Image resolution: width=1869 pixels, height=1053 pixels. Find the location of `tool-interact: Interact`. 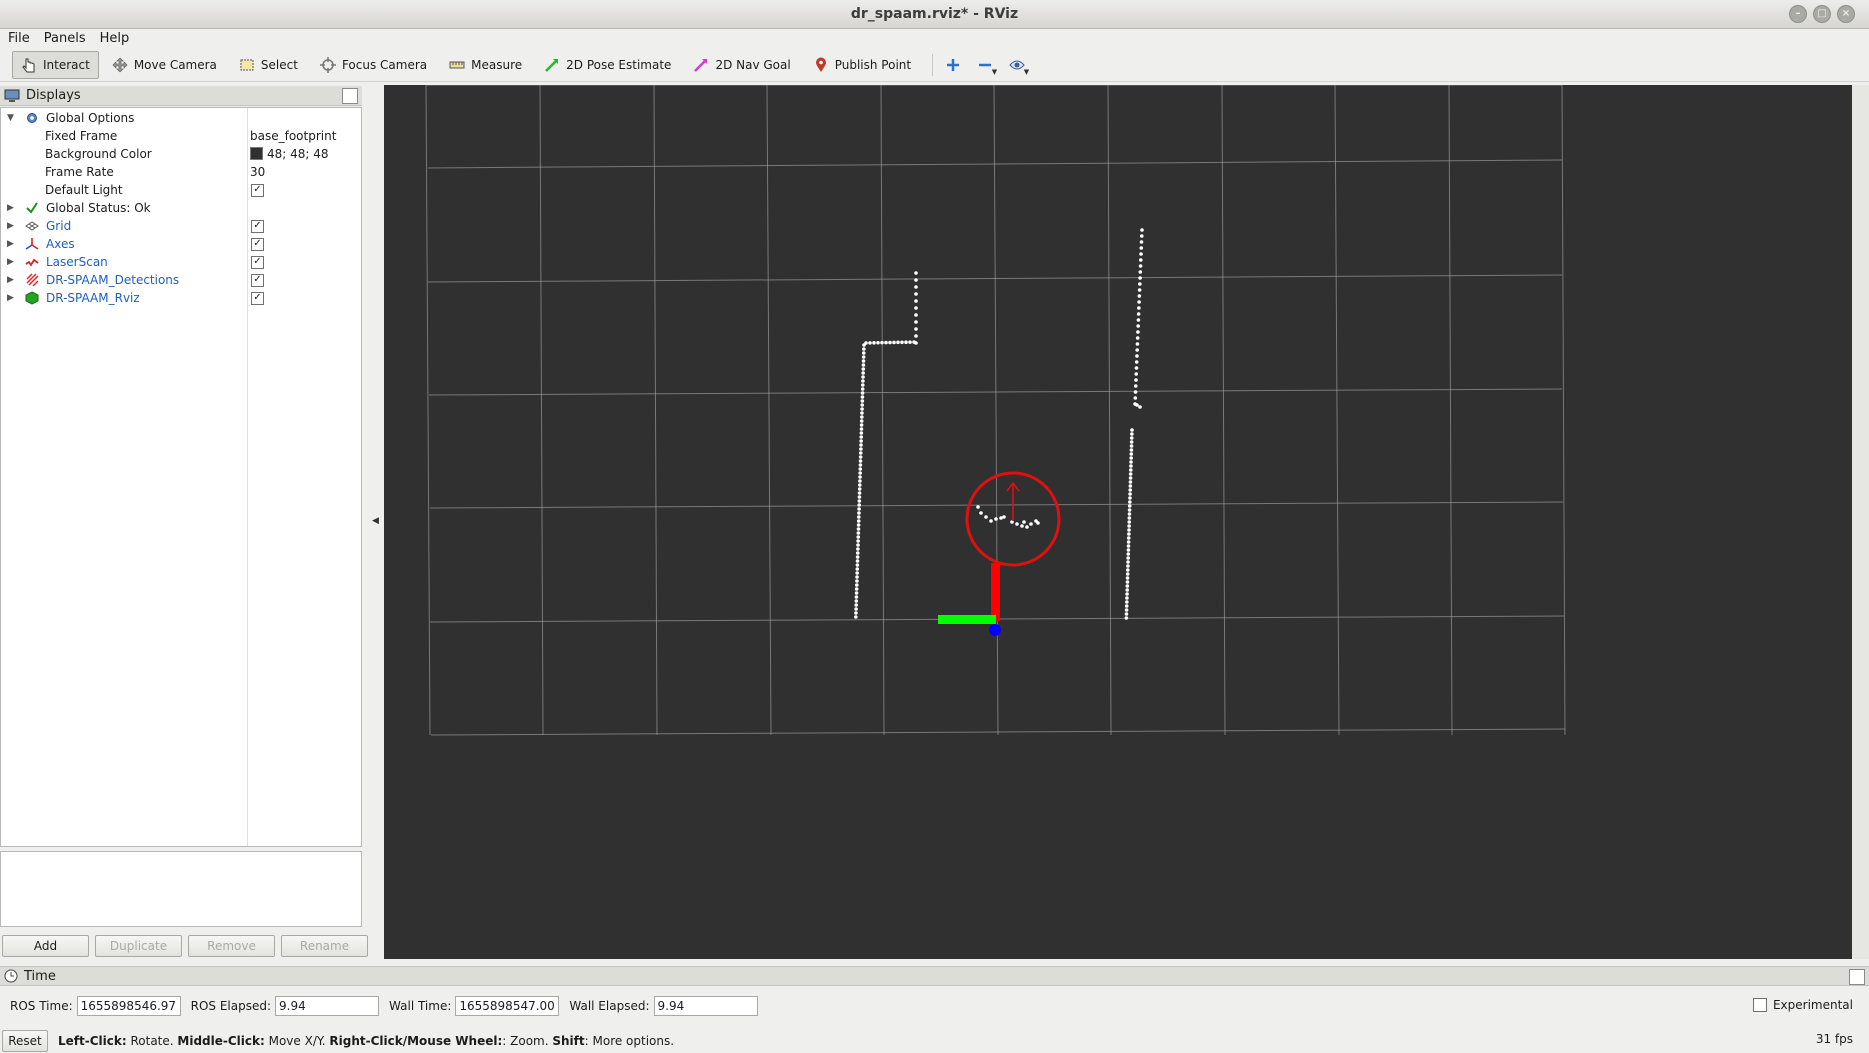

tool-interact: Interact is located at coordinates (55, 64).